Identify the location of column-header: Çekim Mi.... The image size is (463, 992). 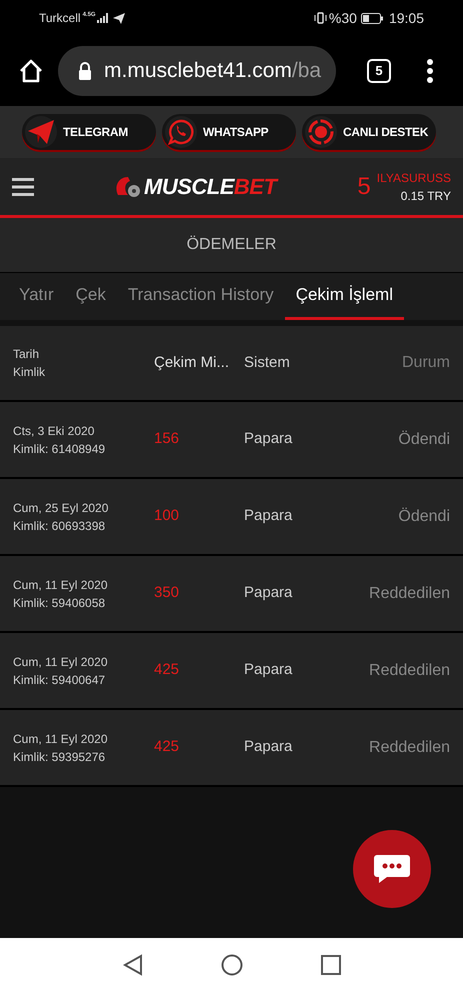
(192, 362).